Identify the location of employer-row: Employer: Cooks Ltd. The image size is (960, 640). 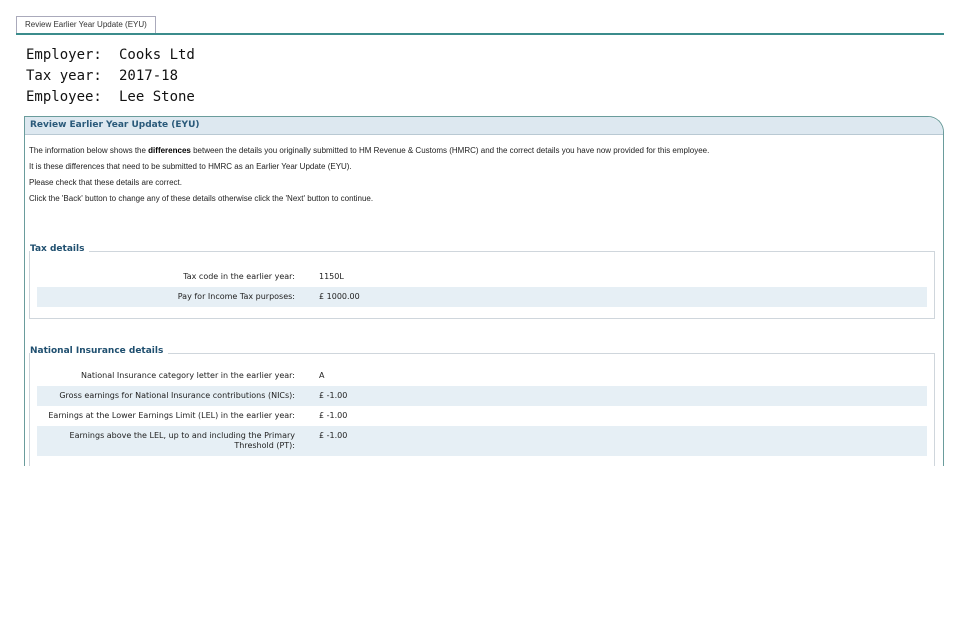
(485, 55).